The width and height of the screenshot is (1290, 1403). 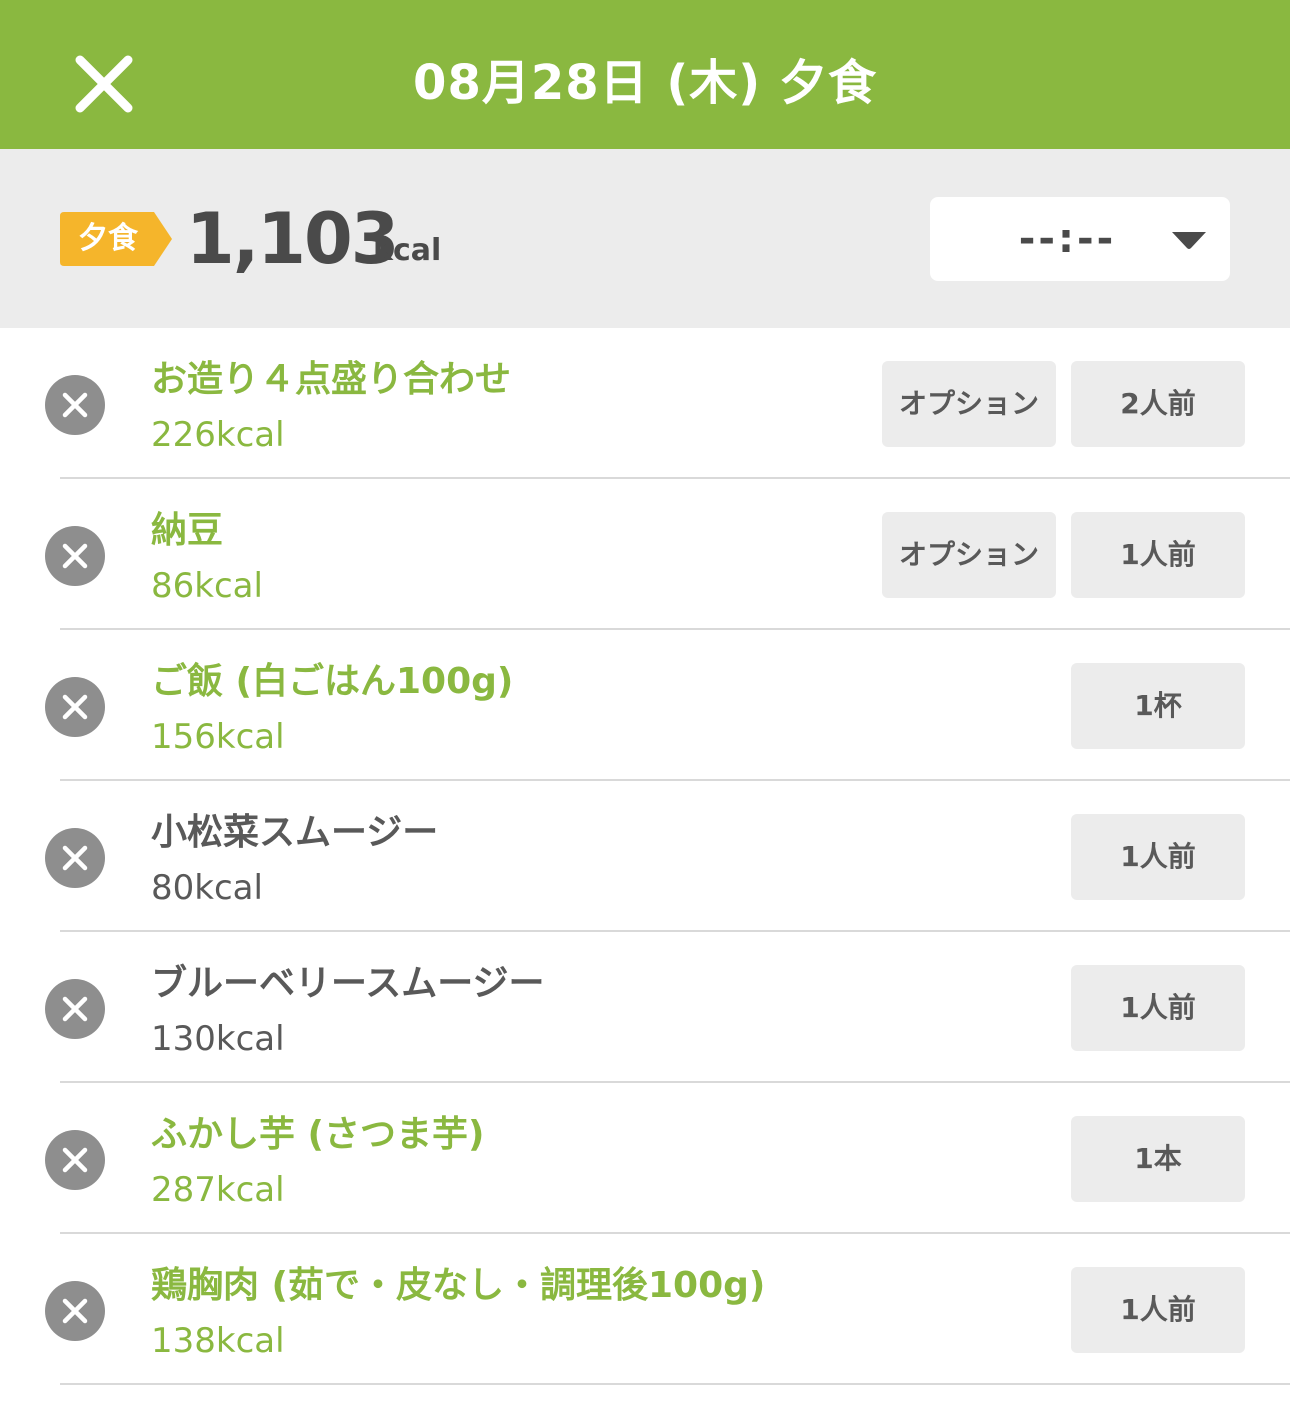 I want to click on food-name: 鶏胸肉 (茹で・皮なし・調理後100g), so click(x=458, y=1286).